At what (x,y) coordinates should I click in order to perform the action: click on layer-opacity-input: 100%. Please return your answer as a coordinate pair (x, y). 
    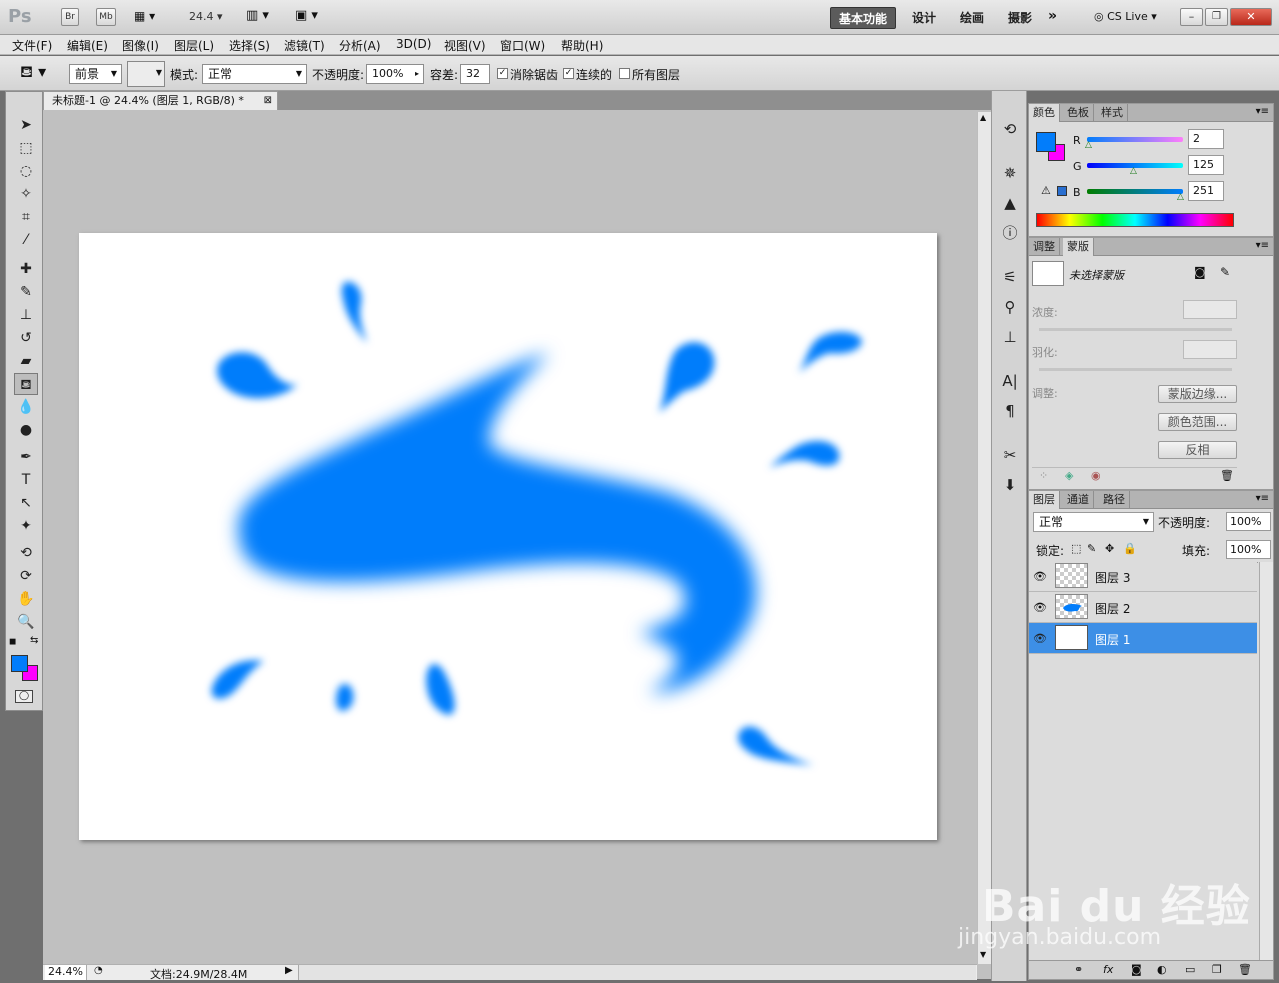
    Looking at the image, I should click on (1248, 521).